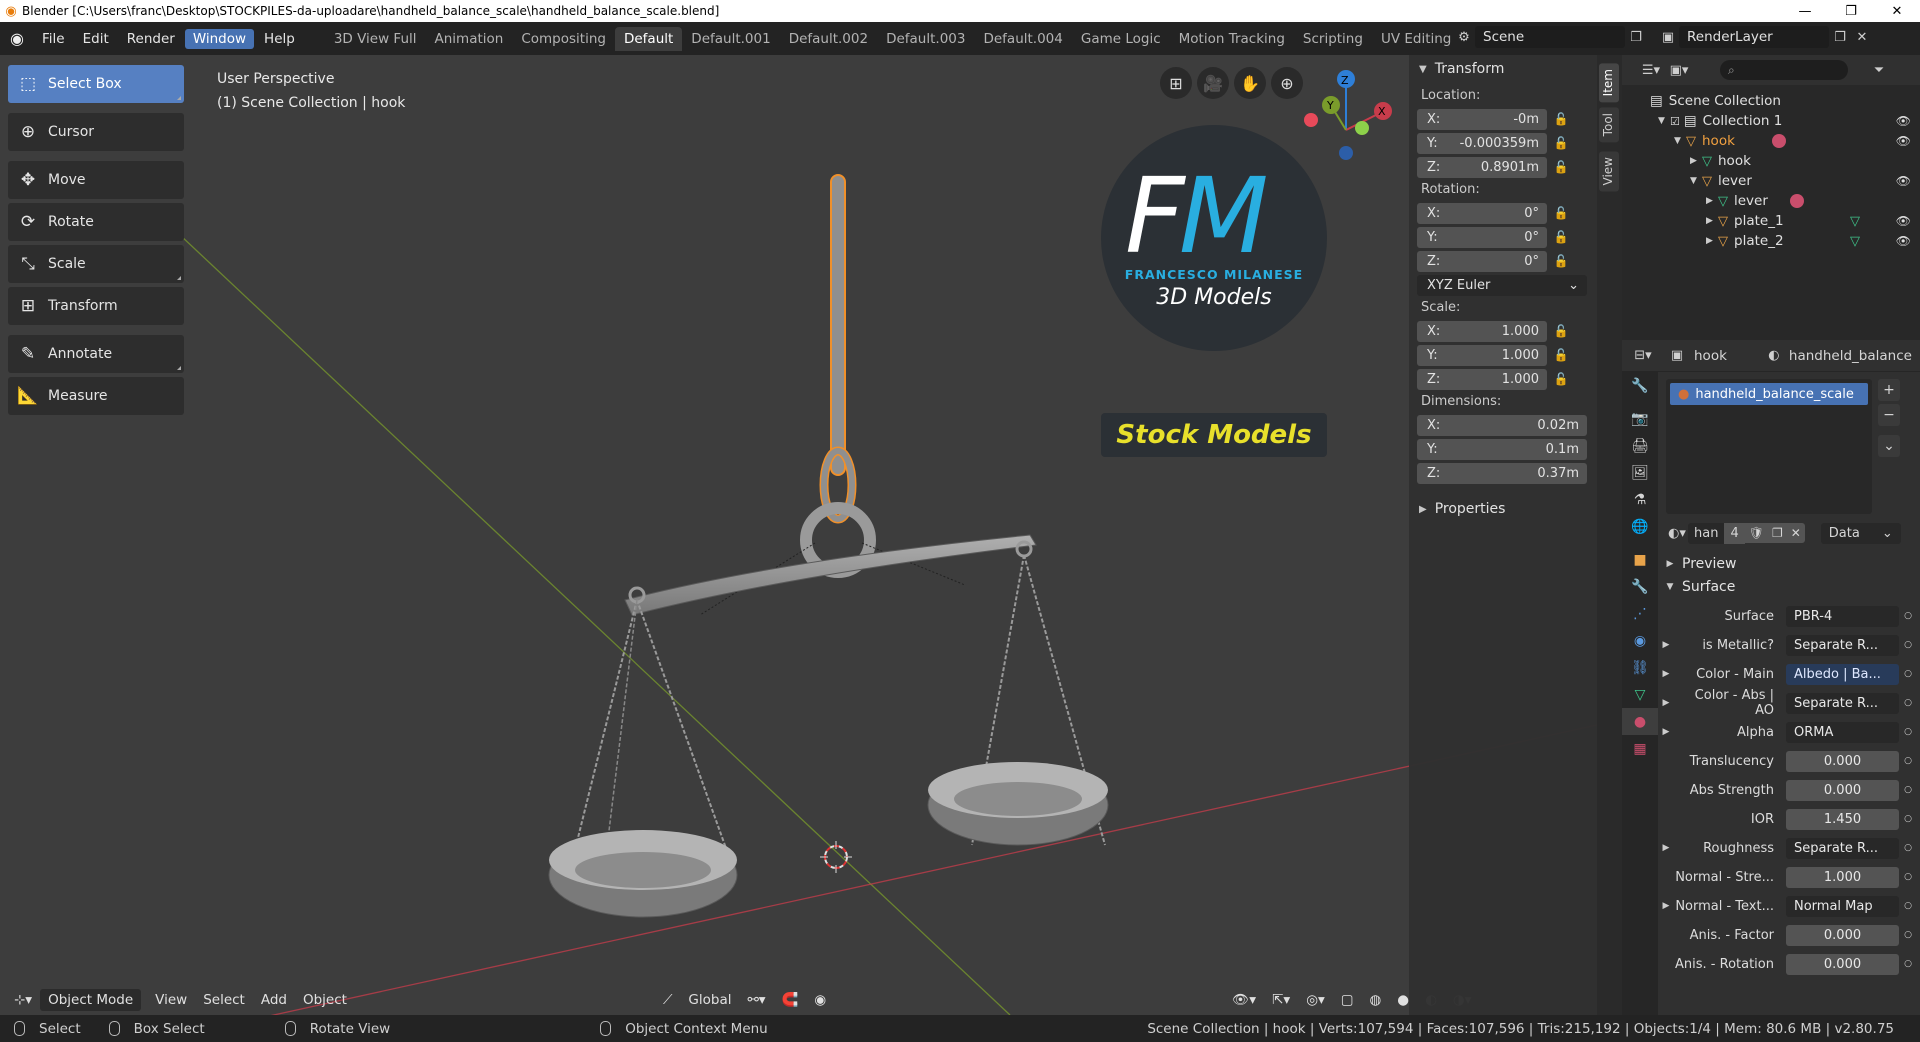  I want to click on tab-uv-editing: UV Editing, so click(1416, 39).